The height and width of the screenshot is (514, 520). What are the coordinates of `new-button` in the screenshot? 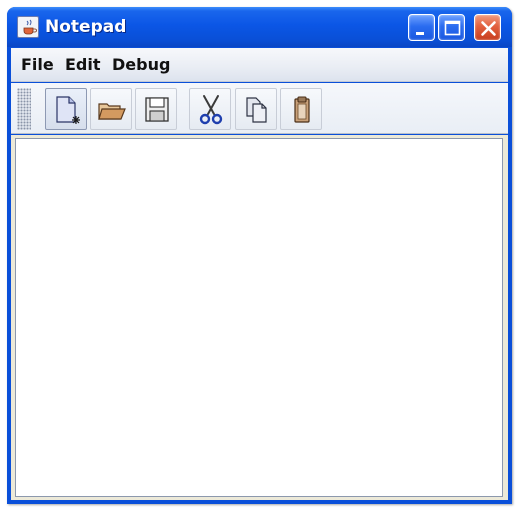 It's located at (66, 109).